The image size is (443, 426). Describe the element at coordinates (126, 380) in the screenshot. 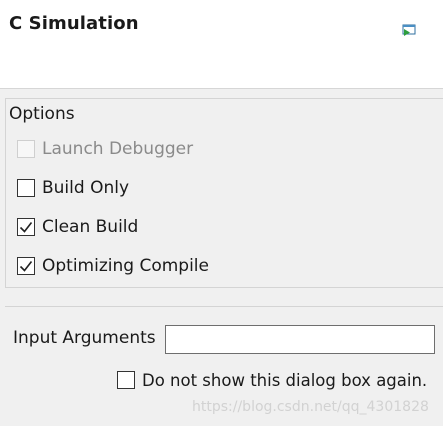

I see `dont-show-checkbox` at that location.